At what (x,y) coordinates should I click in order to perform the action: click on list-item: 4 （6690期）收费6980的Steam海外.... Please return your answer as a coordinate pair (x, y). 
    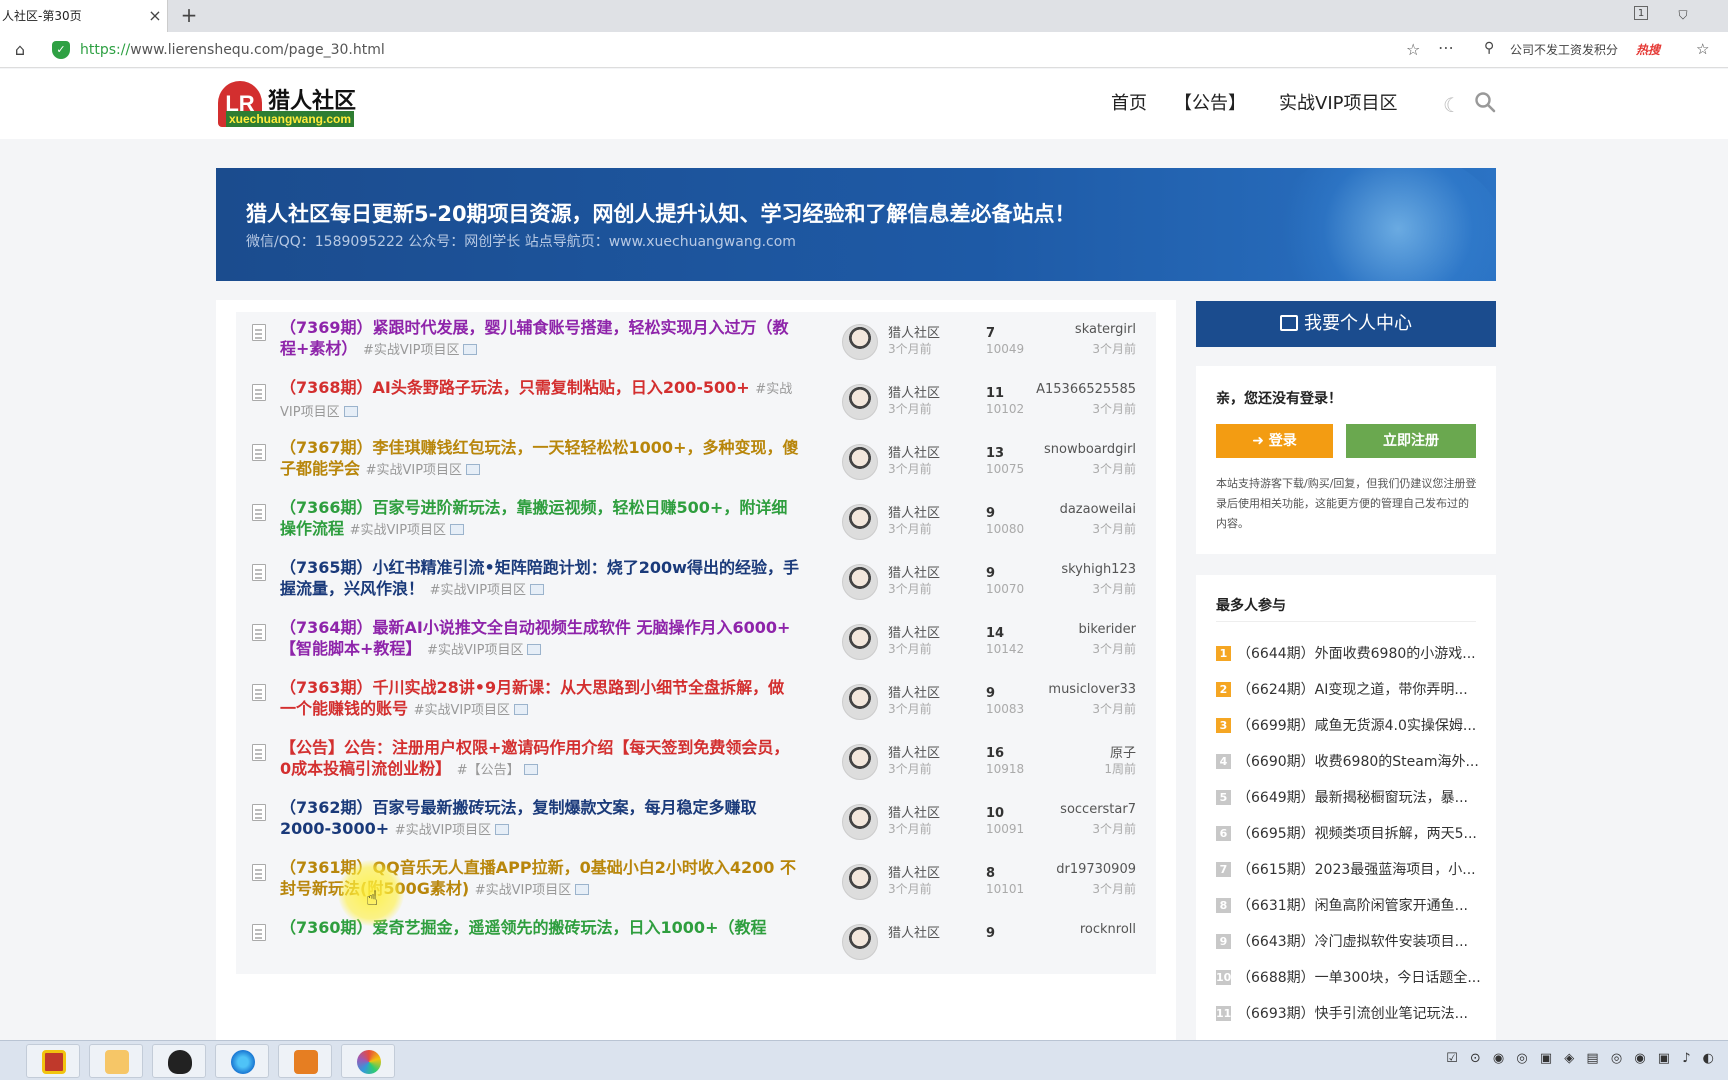
    Looking at the image, I should click on (1351, 762).